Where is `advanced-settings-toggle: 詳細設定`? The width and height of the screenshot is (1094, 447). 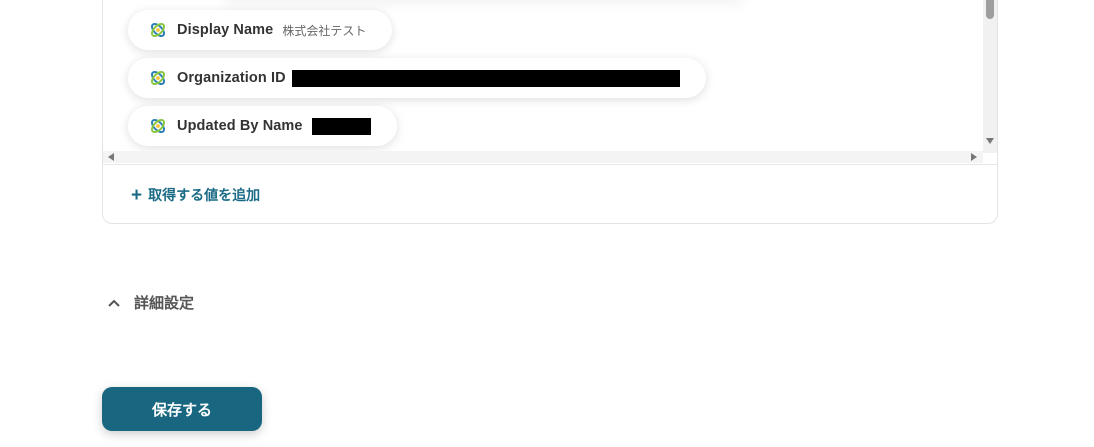
advanced-settings-toggle: 詳細設定 is located at coordinates (151, 302).